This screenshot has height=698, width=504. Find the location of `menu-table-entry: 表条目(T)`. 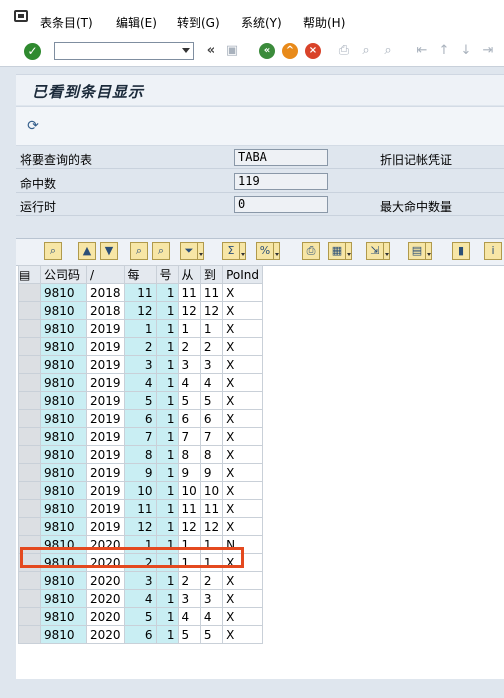

menu-table-entry: 表条目(T) is located at coordinates (66, 22).